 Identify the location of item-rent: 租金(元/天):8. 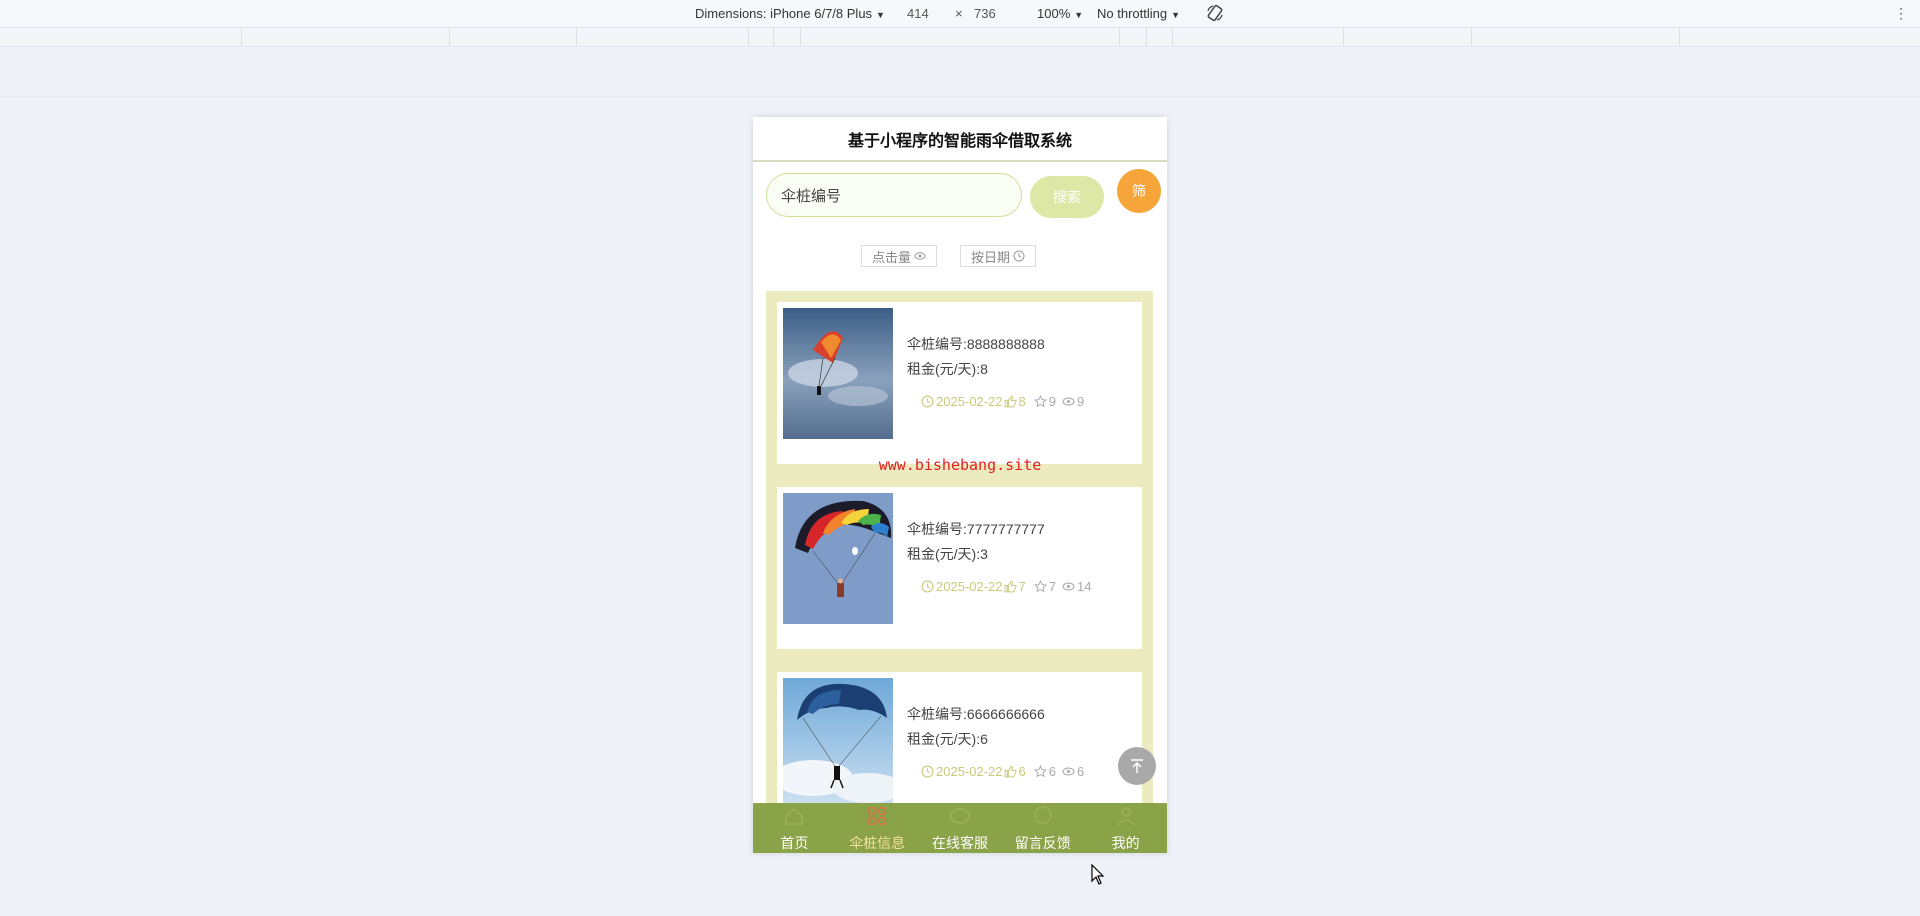
(947, 369).